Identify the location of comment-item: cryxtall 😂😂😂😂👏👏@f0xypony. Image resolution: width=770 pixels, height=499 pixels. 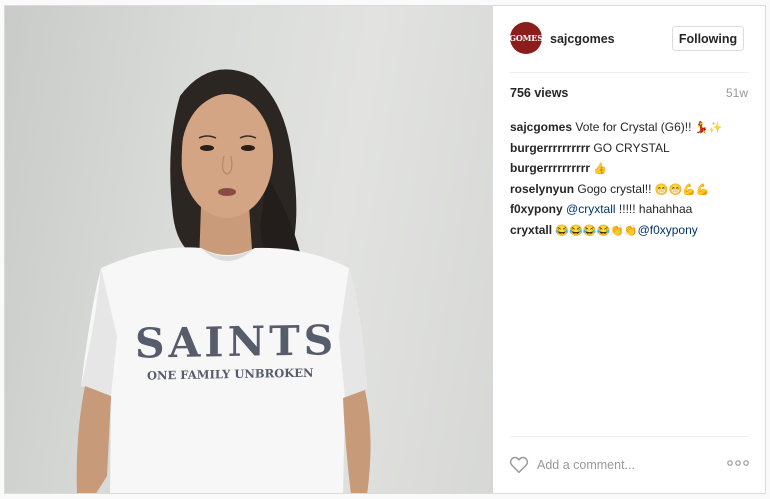
(632, 230).